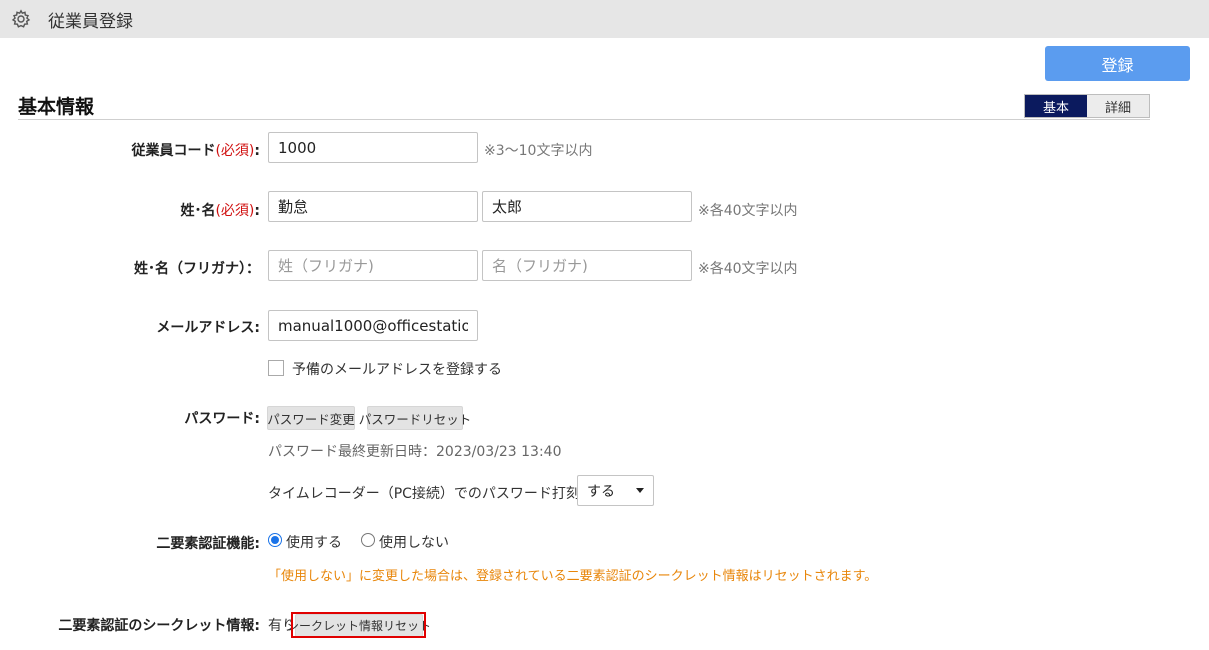 The width and height of the screenshot is (1209, 650). Describe the element at coordinates (604, 19) in the screenshot. I see `title-bar: 従業員登録` at that location.